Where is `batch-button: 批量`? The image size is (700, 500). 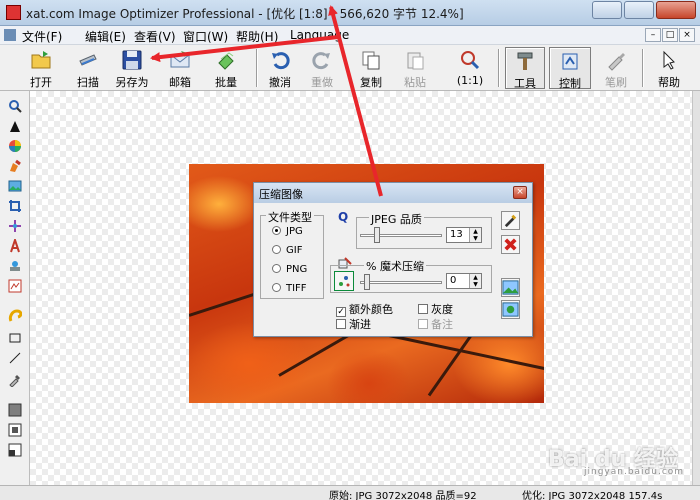 batch-button: 批量 is located at coordinates (226, 68).